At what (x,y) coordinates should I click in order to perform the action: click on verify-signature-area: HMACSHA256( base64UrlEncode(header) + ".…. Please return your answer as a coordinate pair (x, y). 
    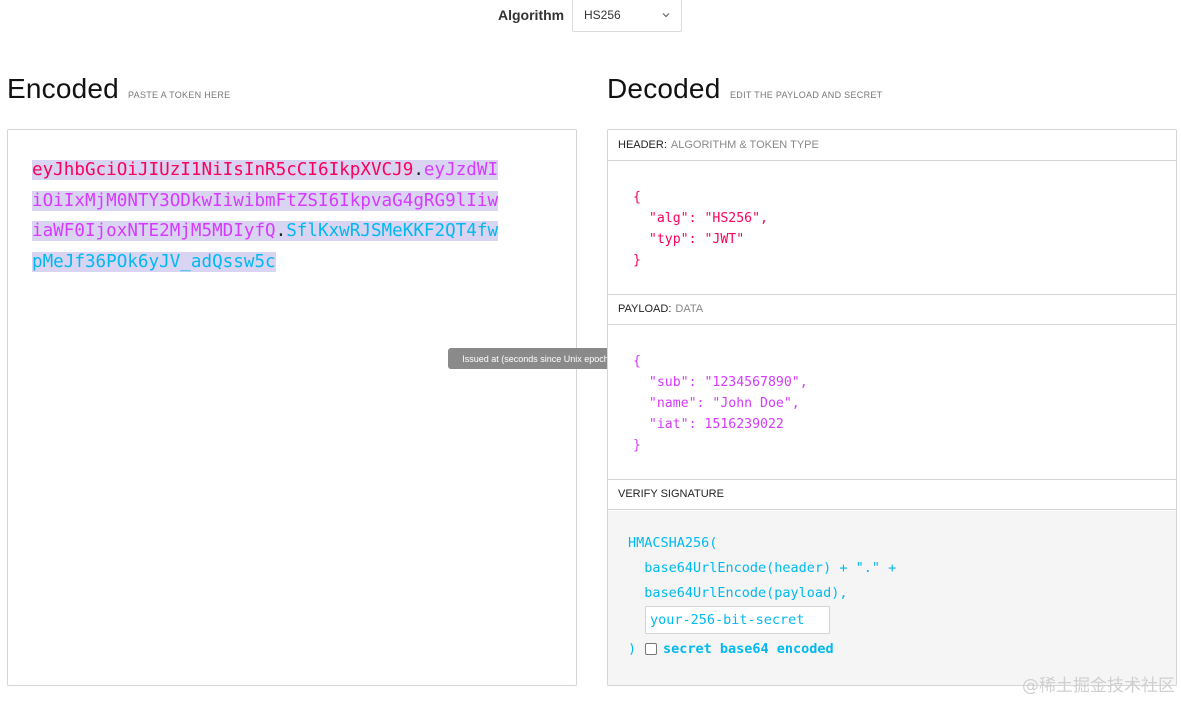
    Looking at the image, I should click on (892, 598).